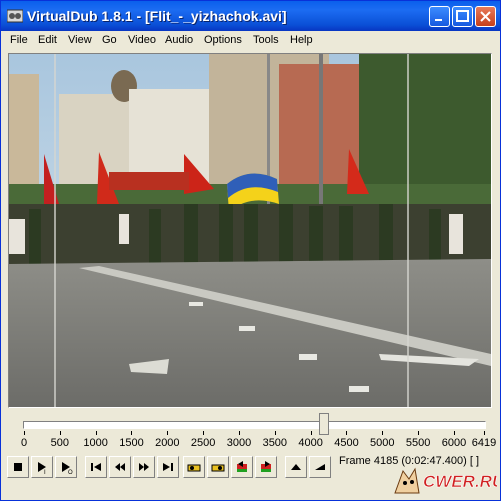  What do you see at coordinates (179, 40) in the screenshot?
I see `menu-audio: Audio` at bounding box center [179, 40].